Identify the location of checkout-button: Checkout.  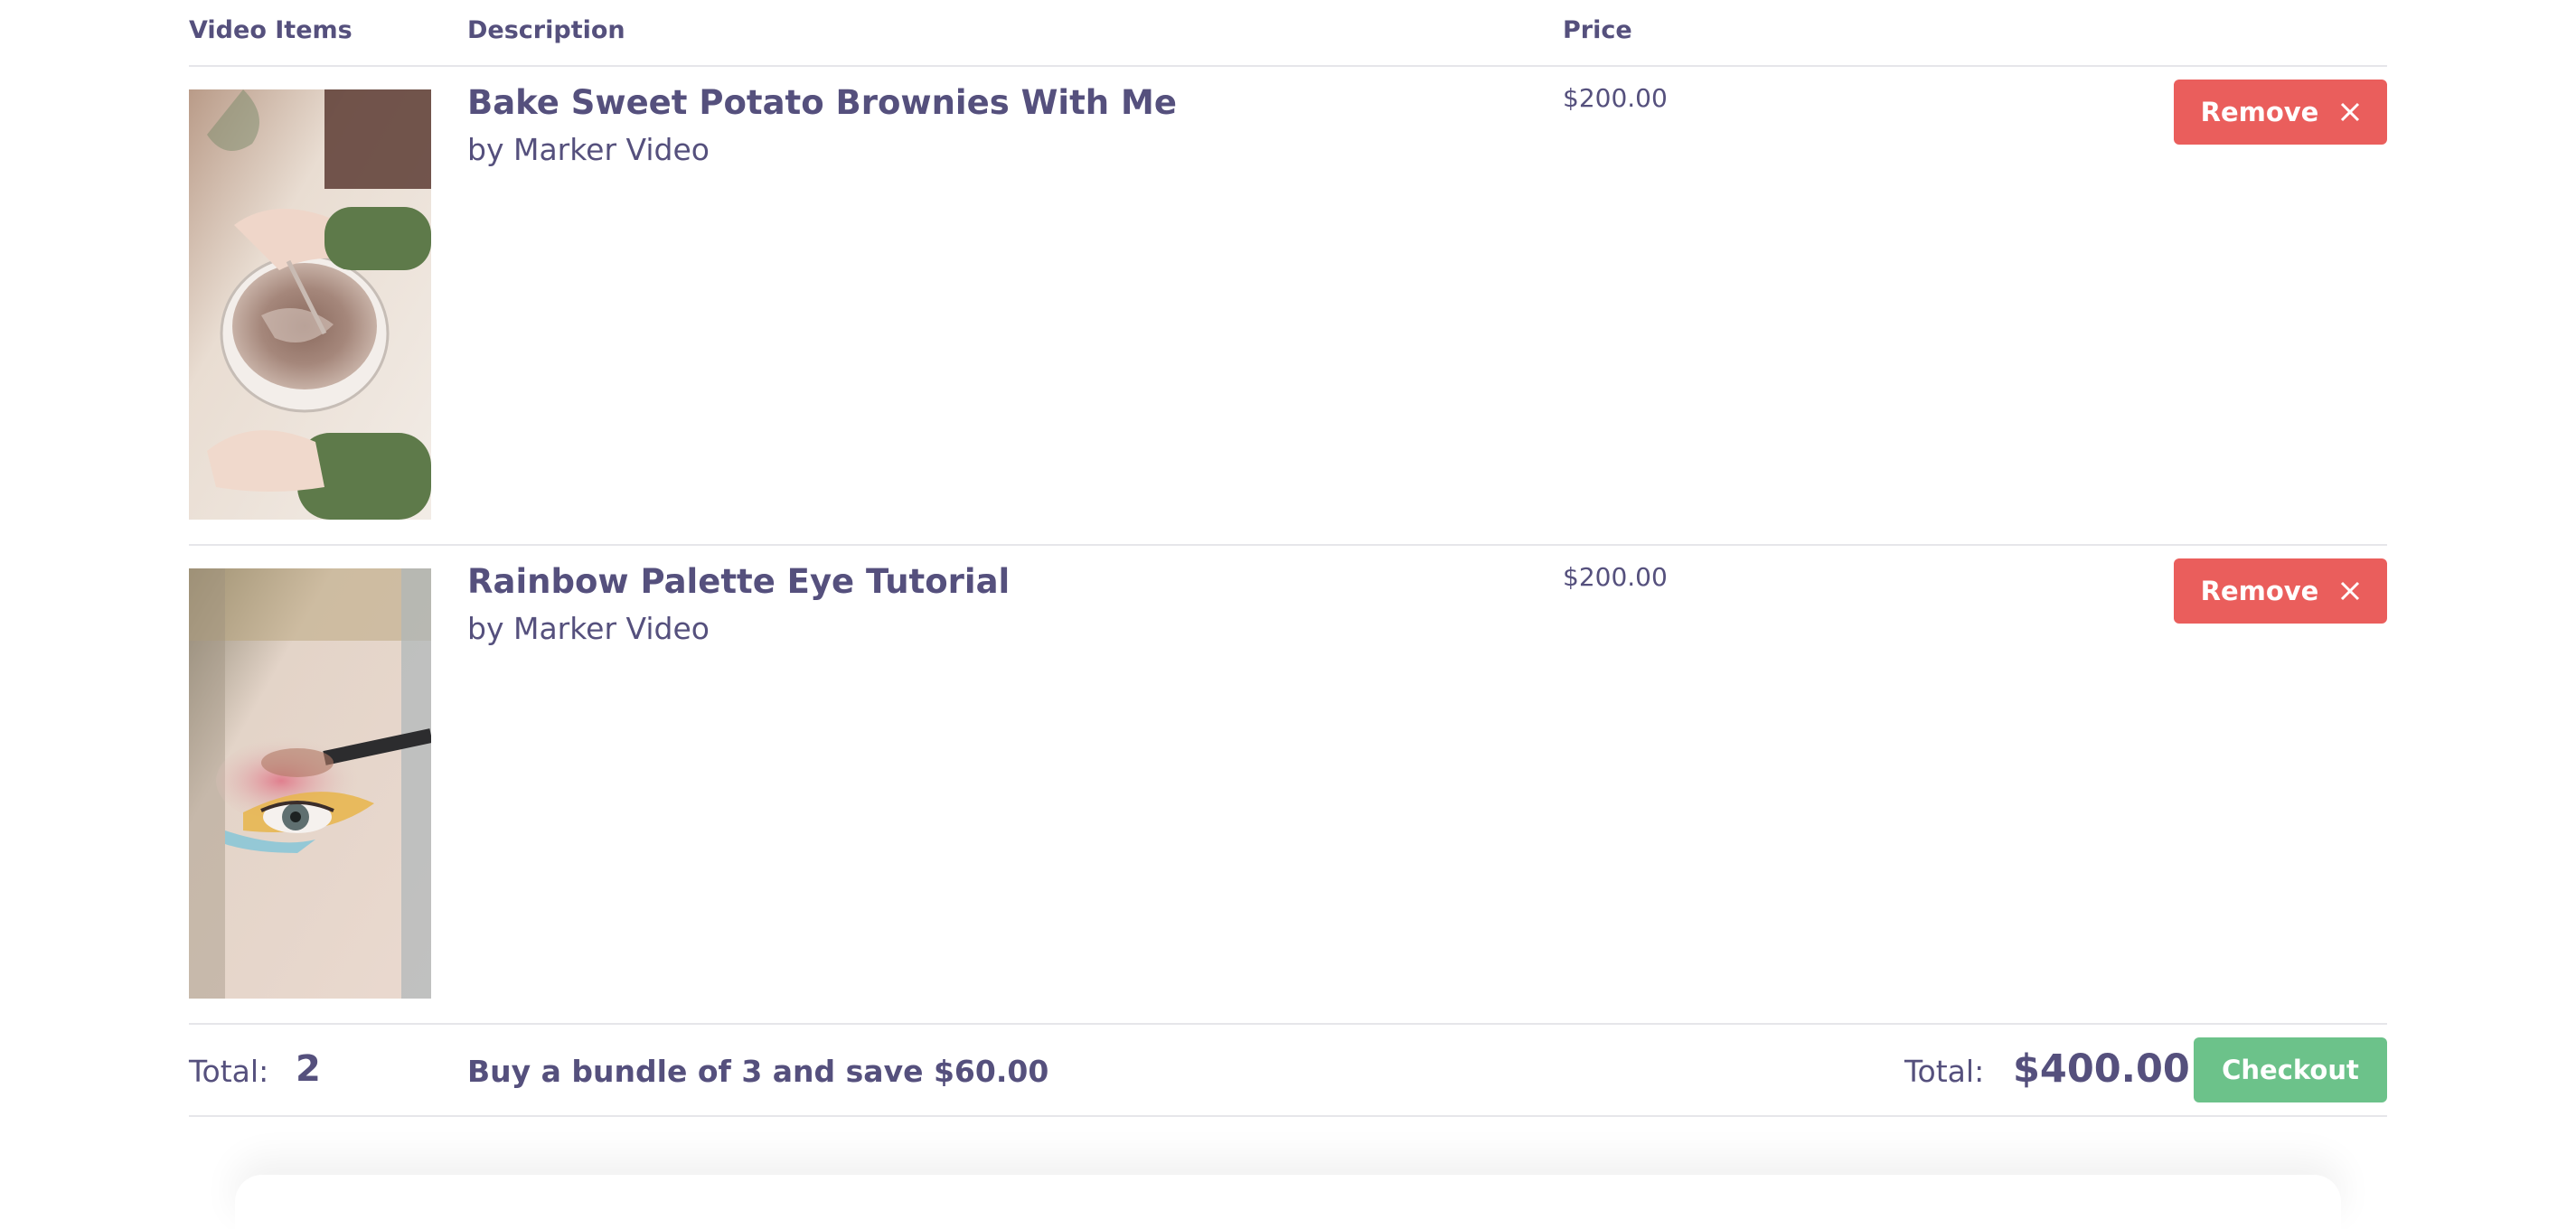
(2290, 1070).